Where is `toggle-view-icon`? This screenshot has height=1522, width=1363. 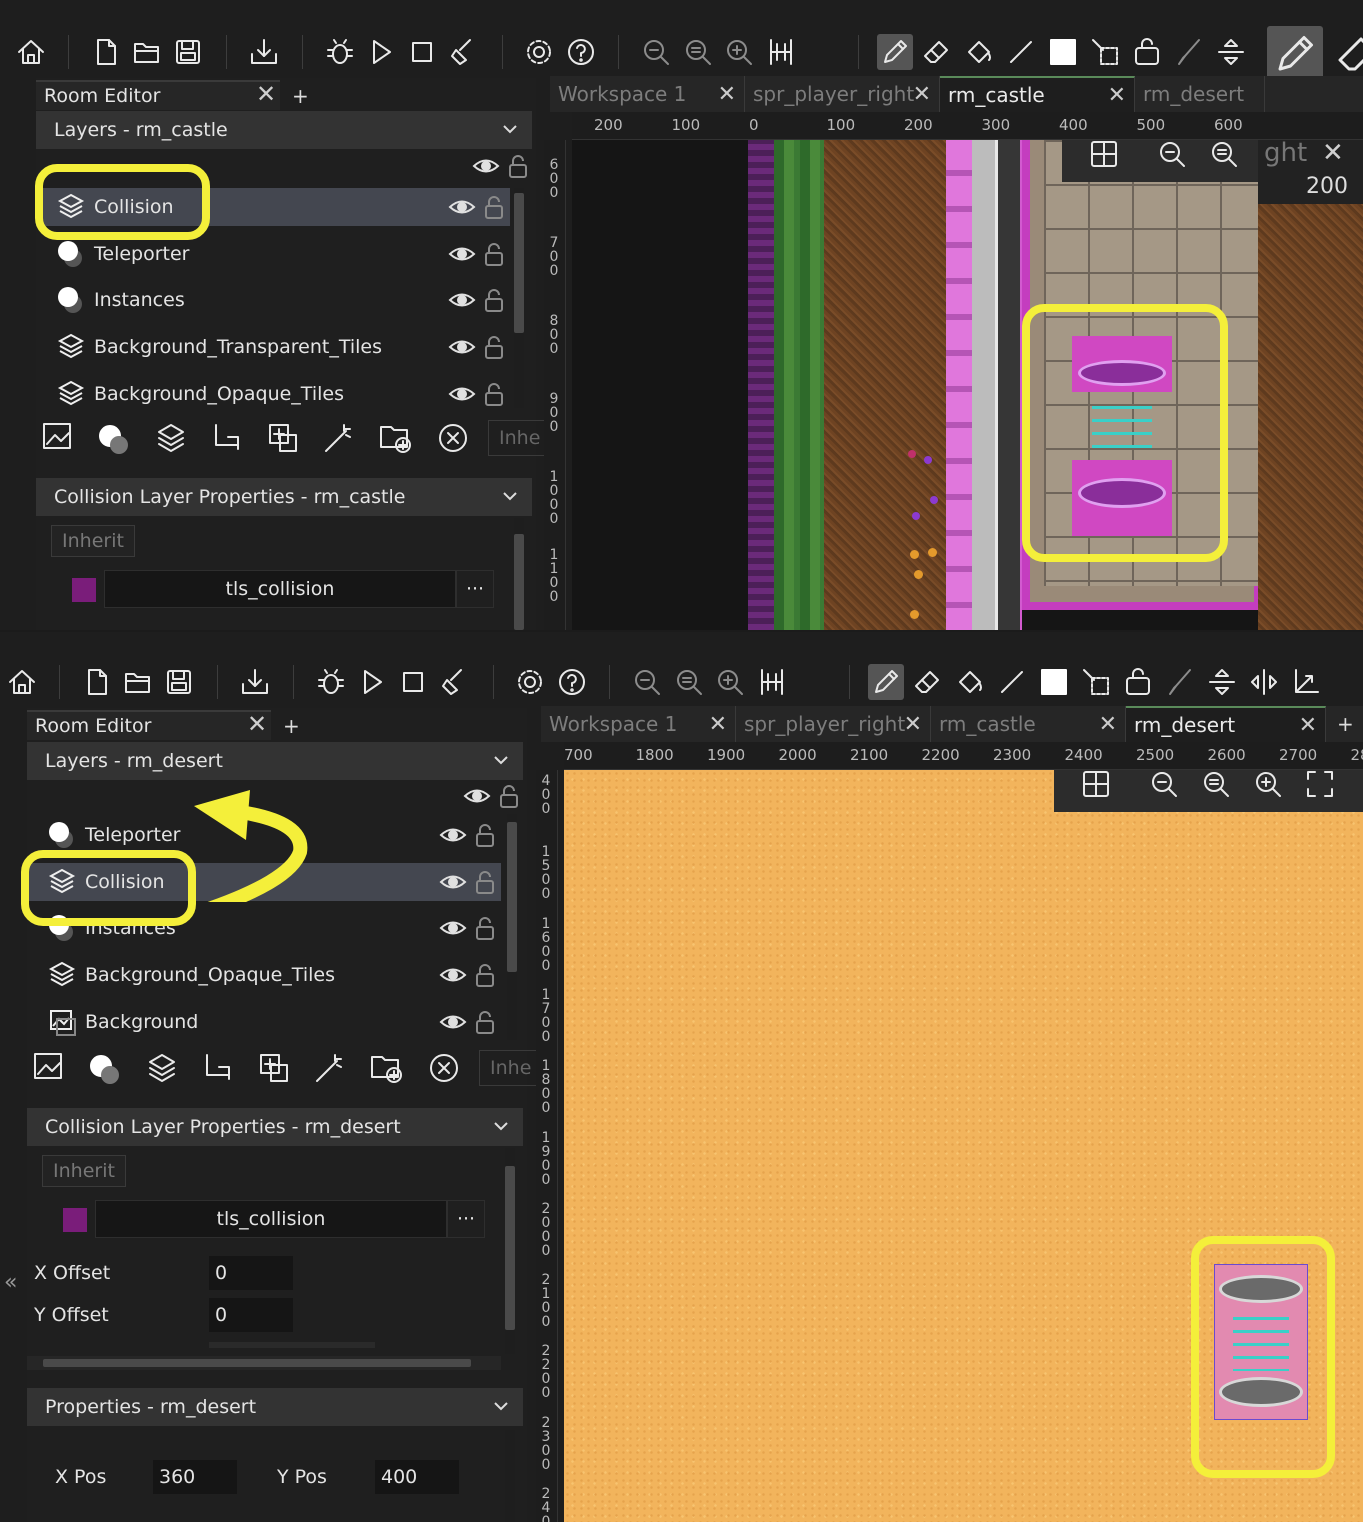
toggle-view-icon is located at coordinates (781, 52).